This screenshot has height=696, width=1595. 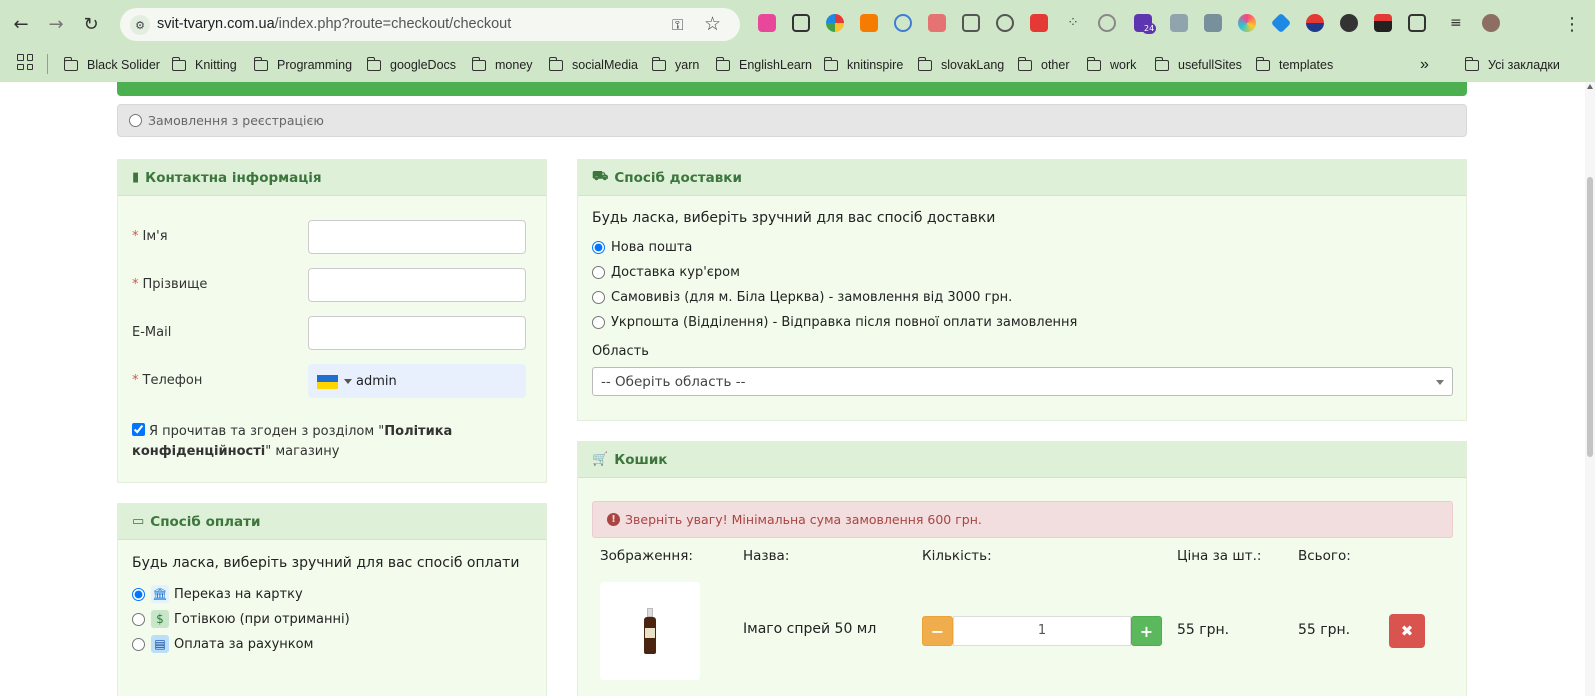 I want to click on bookmark-folder: templates, so click(x=1294, y=65).